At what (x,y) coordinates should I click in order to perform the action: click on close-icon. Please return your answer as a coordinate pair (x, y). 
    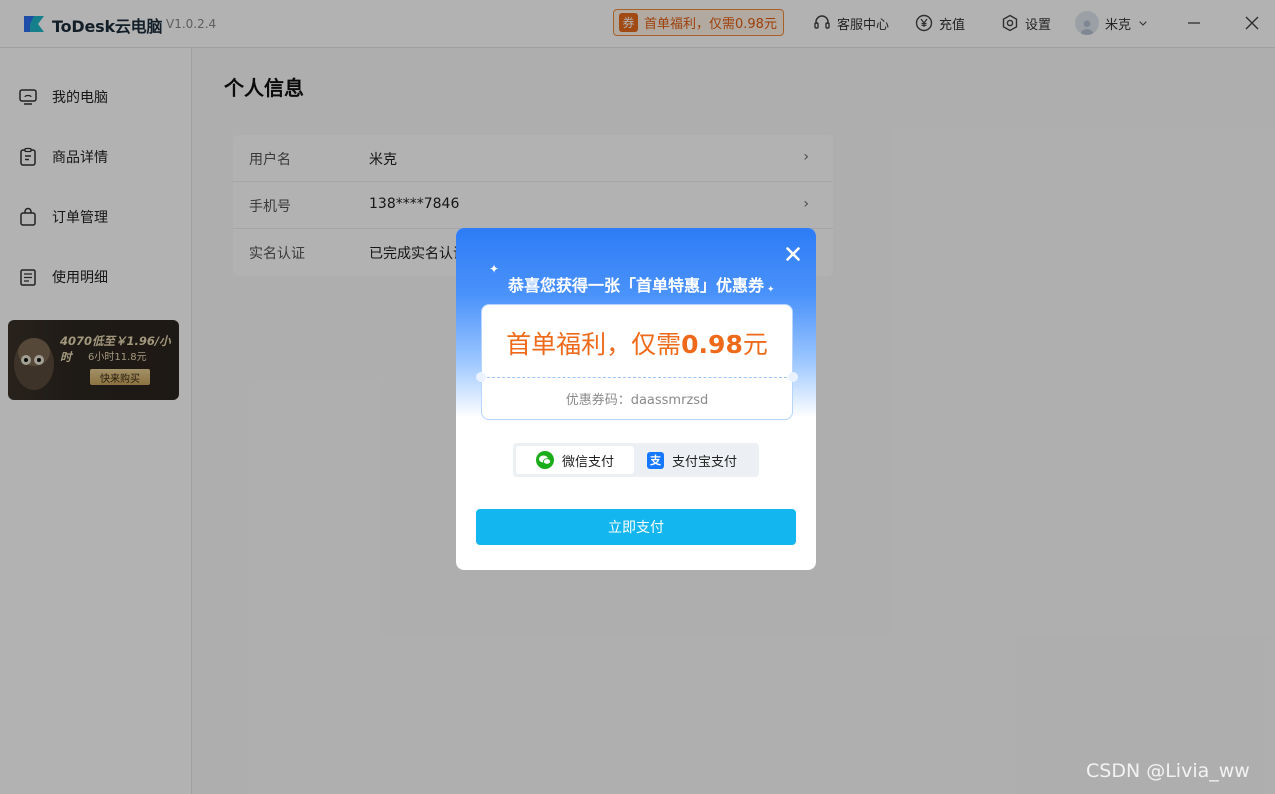
    Looking at the image, I should click on (793, 254).